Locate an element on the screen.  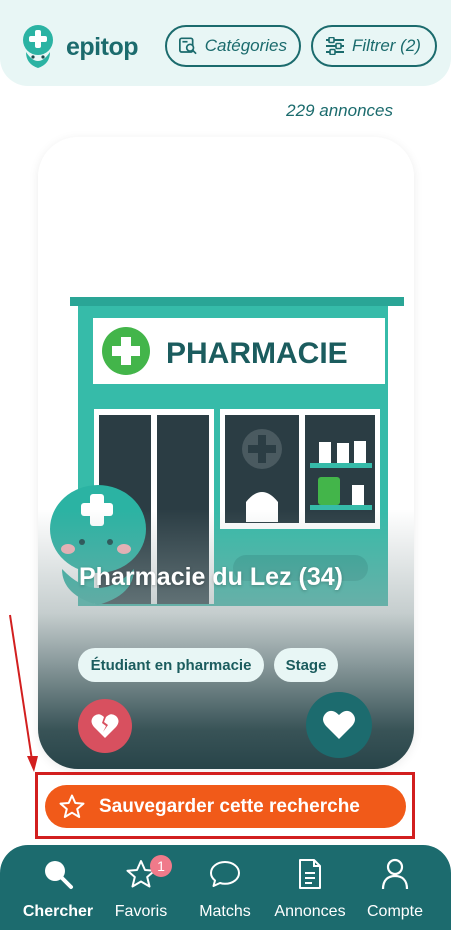
save-search-label: Sauvegarder cette recherche is located at coordinates (229, 806).